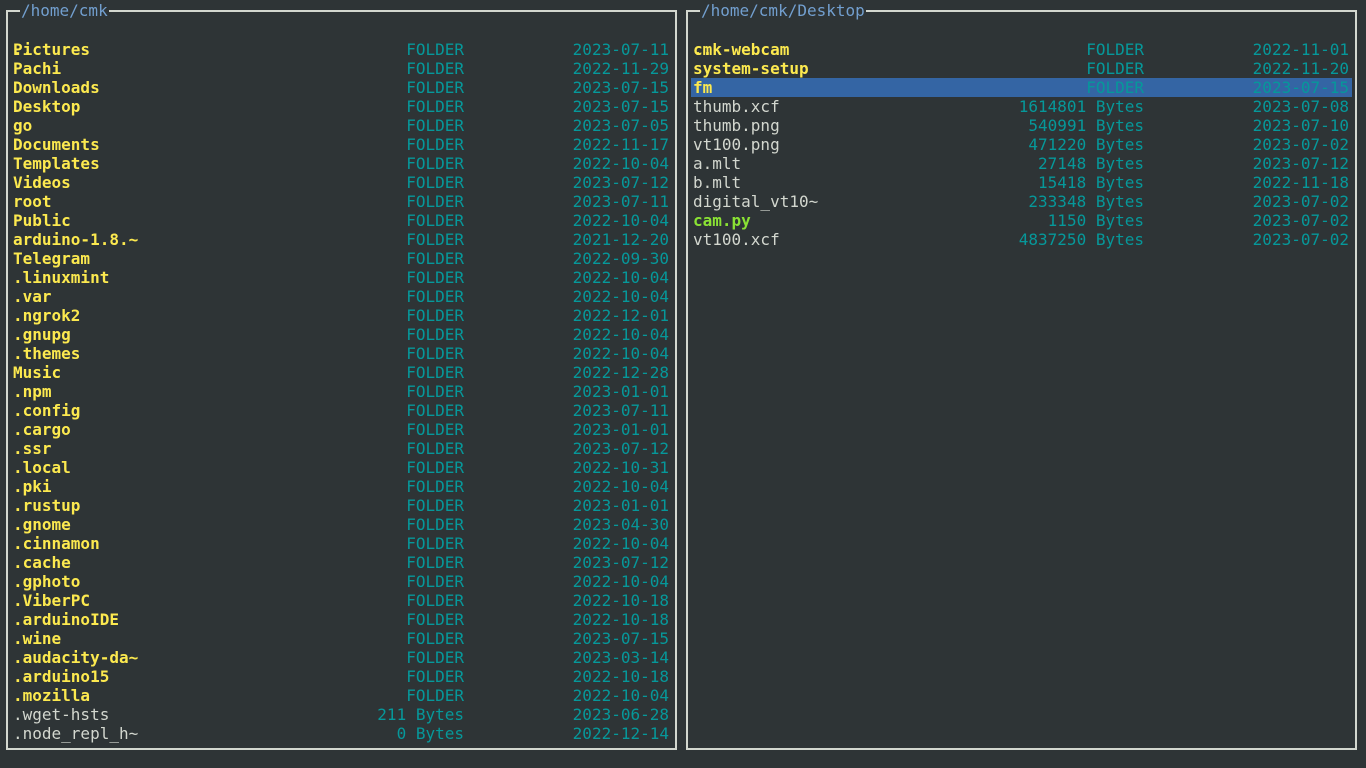  Describe the element at coordinates (341, 220) in the screenshot. I see `folder-entry: Public FOLDER 2022-10-04` at that location.